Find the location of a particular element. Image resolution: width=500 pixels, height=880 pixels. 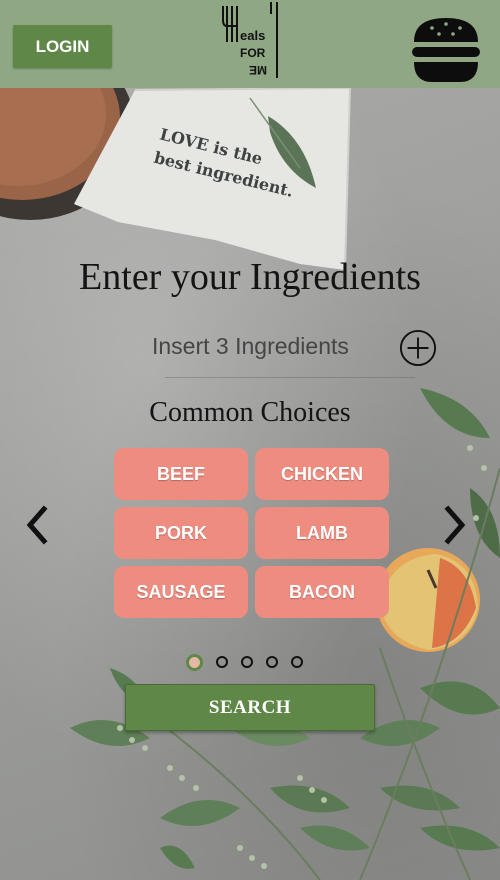

svg-text: ME is located at coordinates (258, 70).